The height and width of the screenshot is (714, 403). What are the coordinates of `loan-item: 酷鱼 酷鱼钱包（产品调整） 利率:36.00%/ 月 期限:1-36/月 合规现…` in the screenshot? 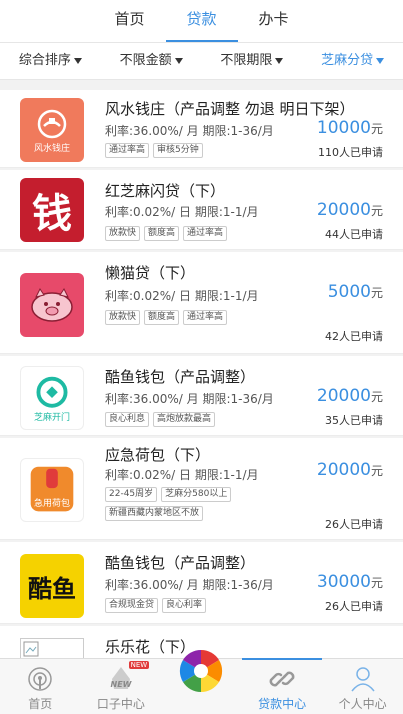 It's located at (201, 583).